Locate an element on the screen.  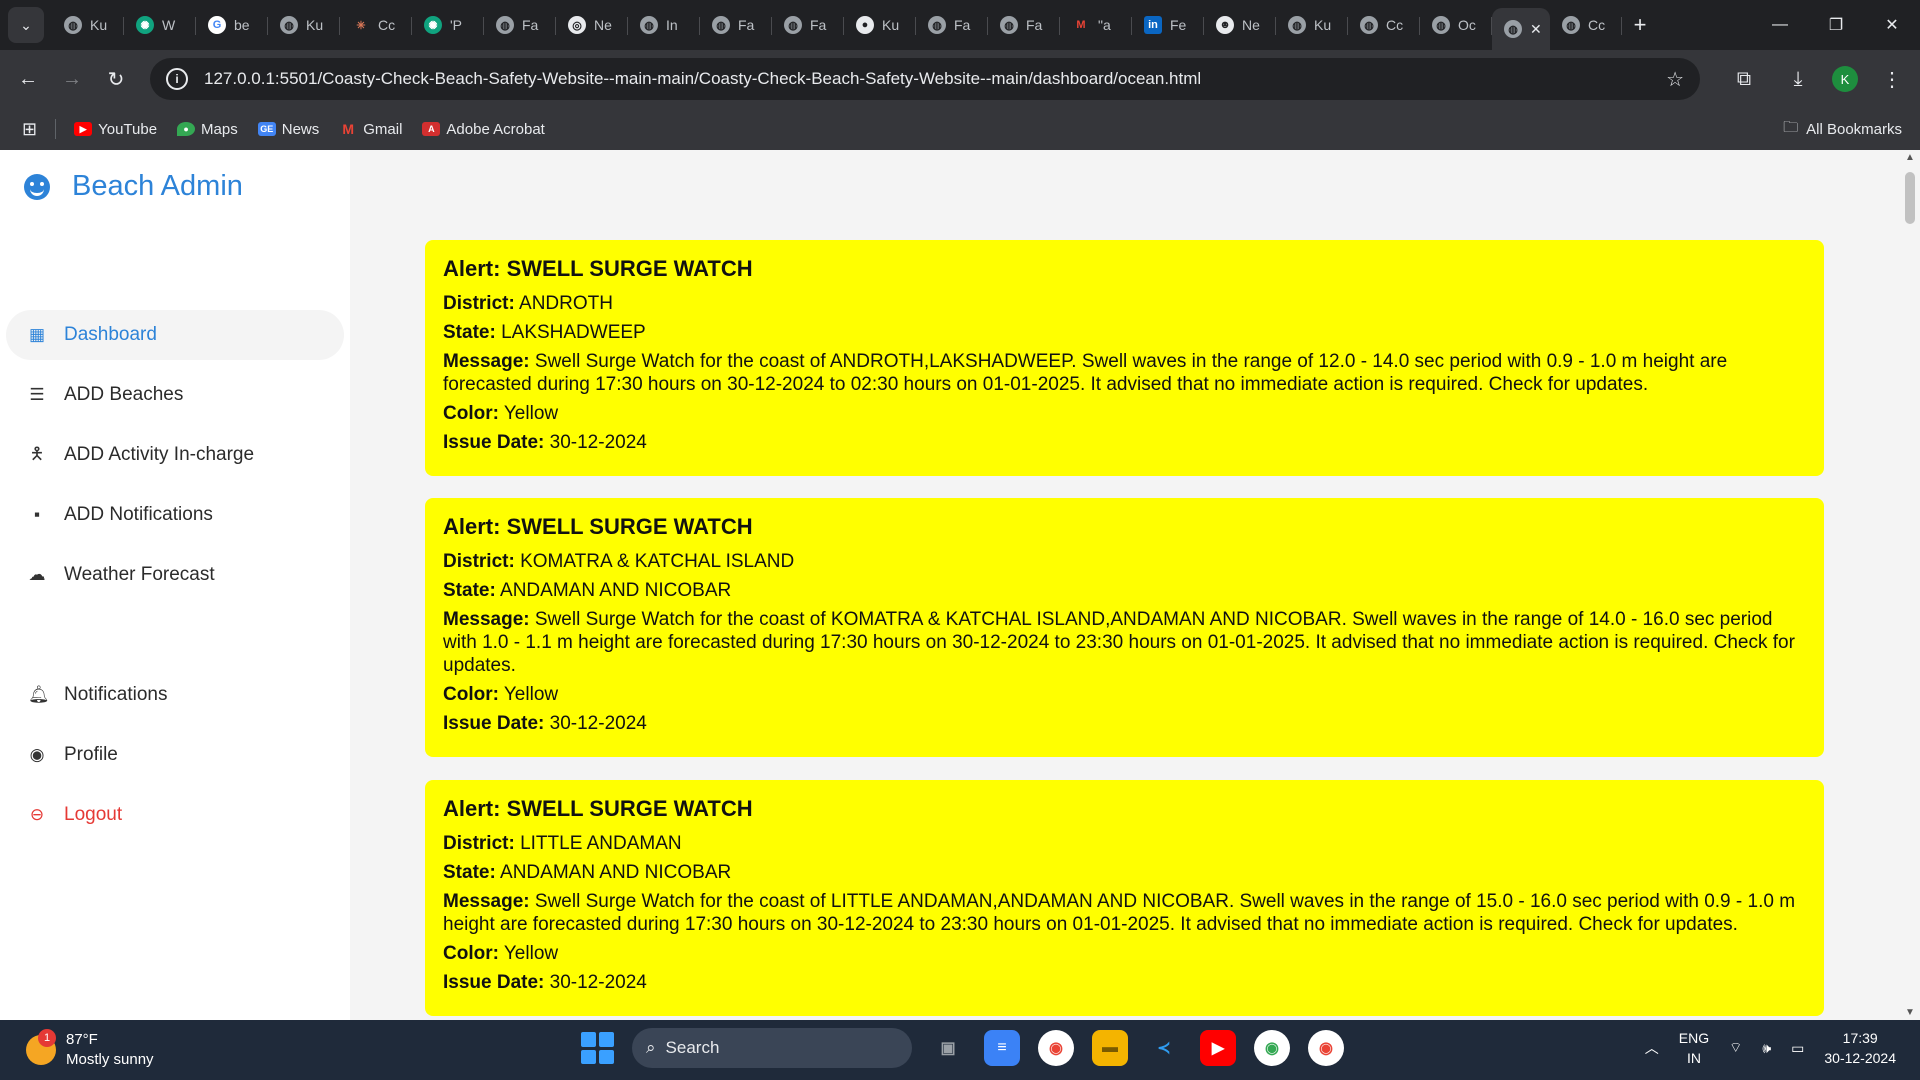
bookmark-gmail: M Gmail is located at coordinates (370, 129).